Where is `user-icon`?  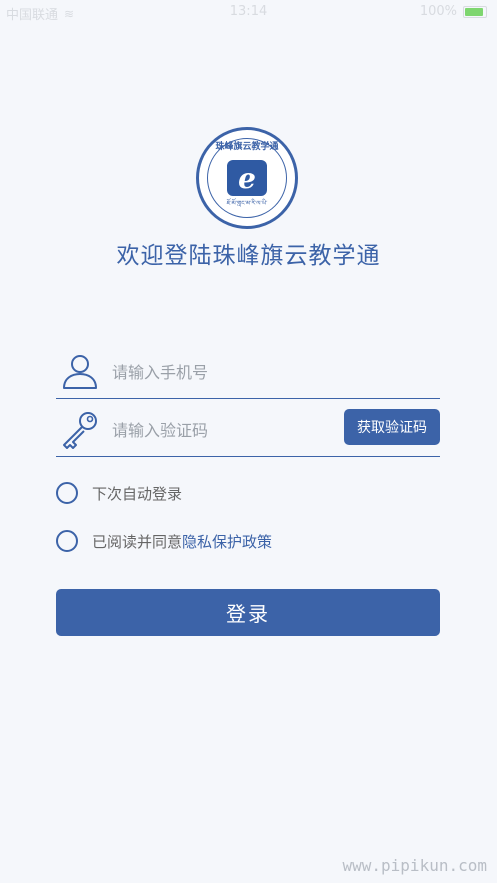 user-icon is located at coordinates (80, 372).